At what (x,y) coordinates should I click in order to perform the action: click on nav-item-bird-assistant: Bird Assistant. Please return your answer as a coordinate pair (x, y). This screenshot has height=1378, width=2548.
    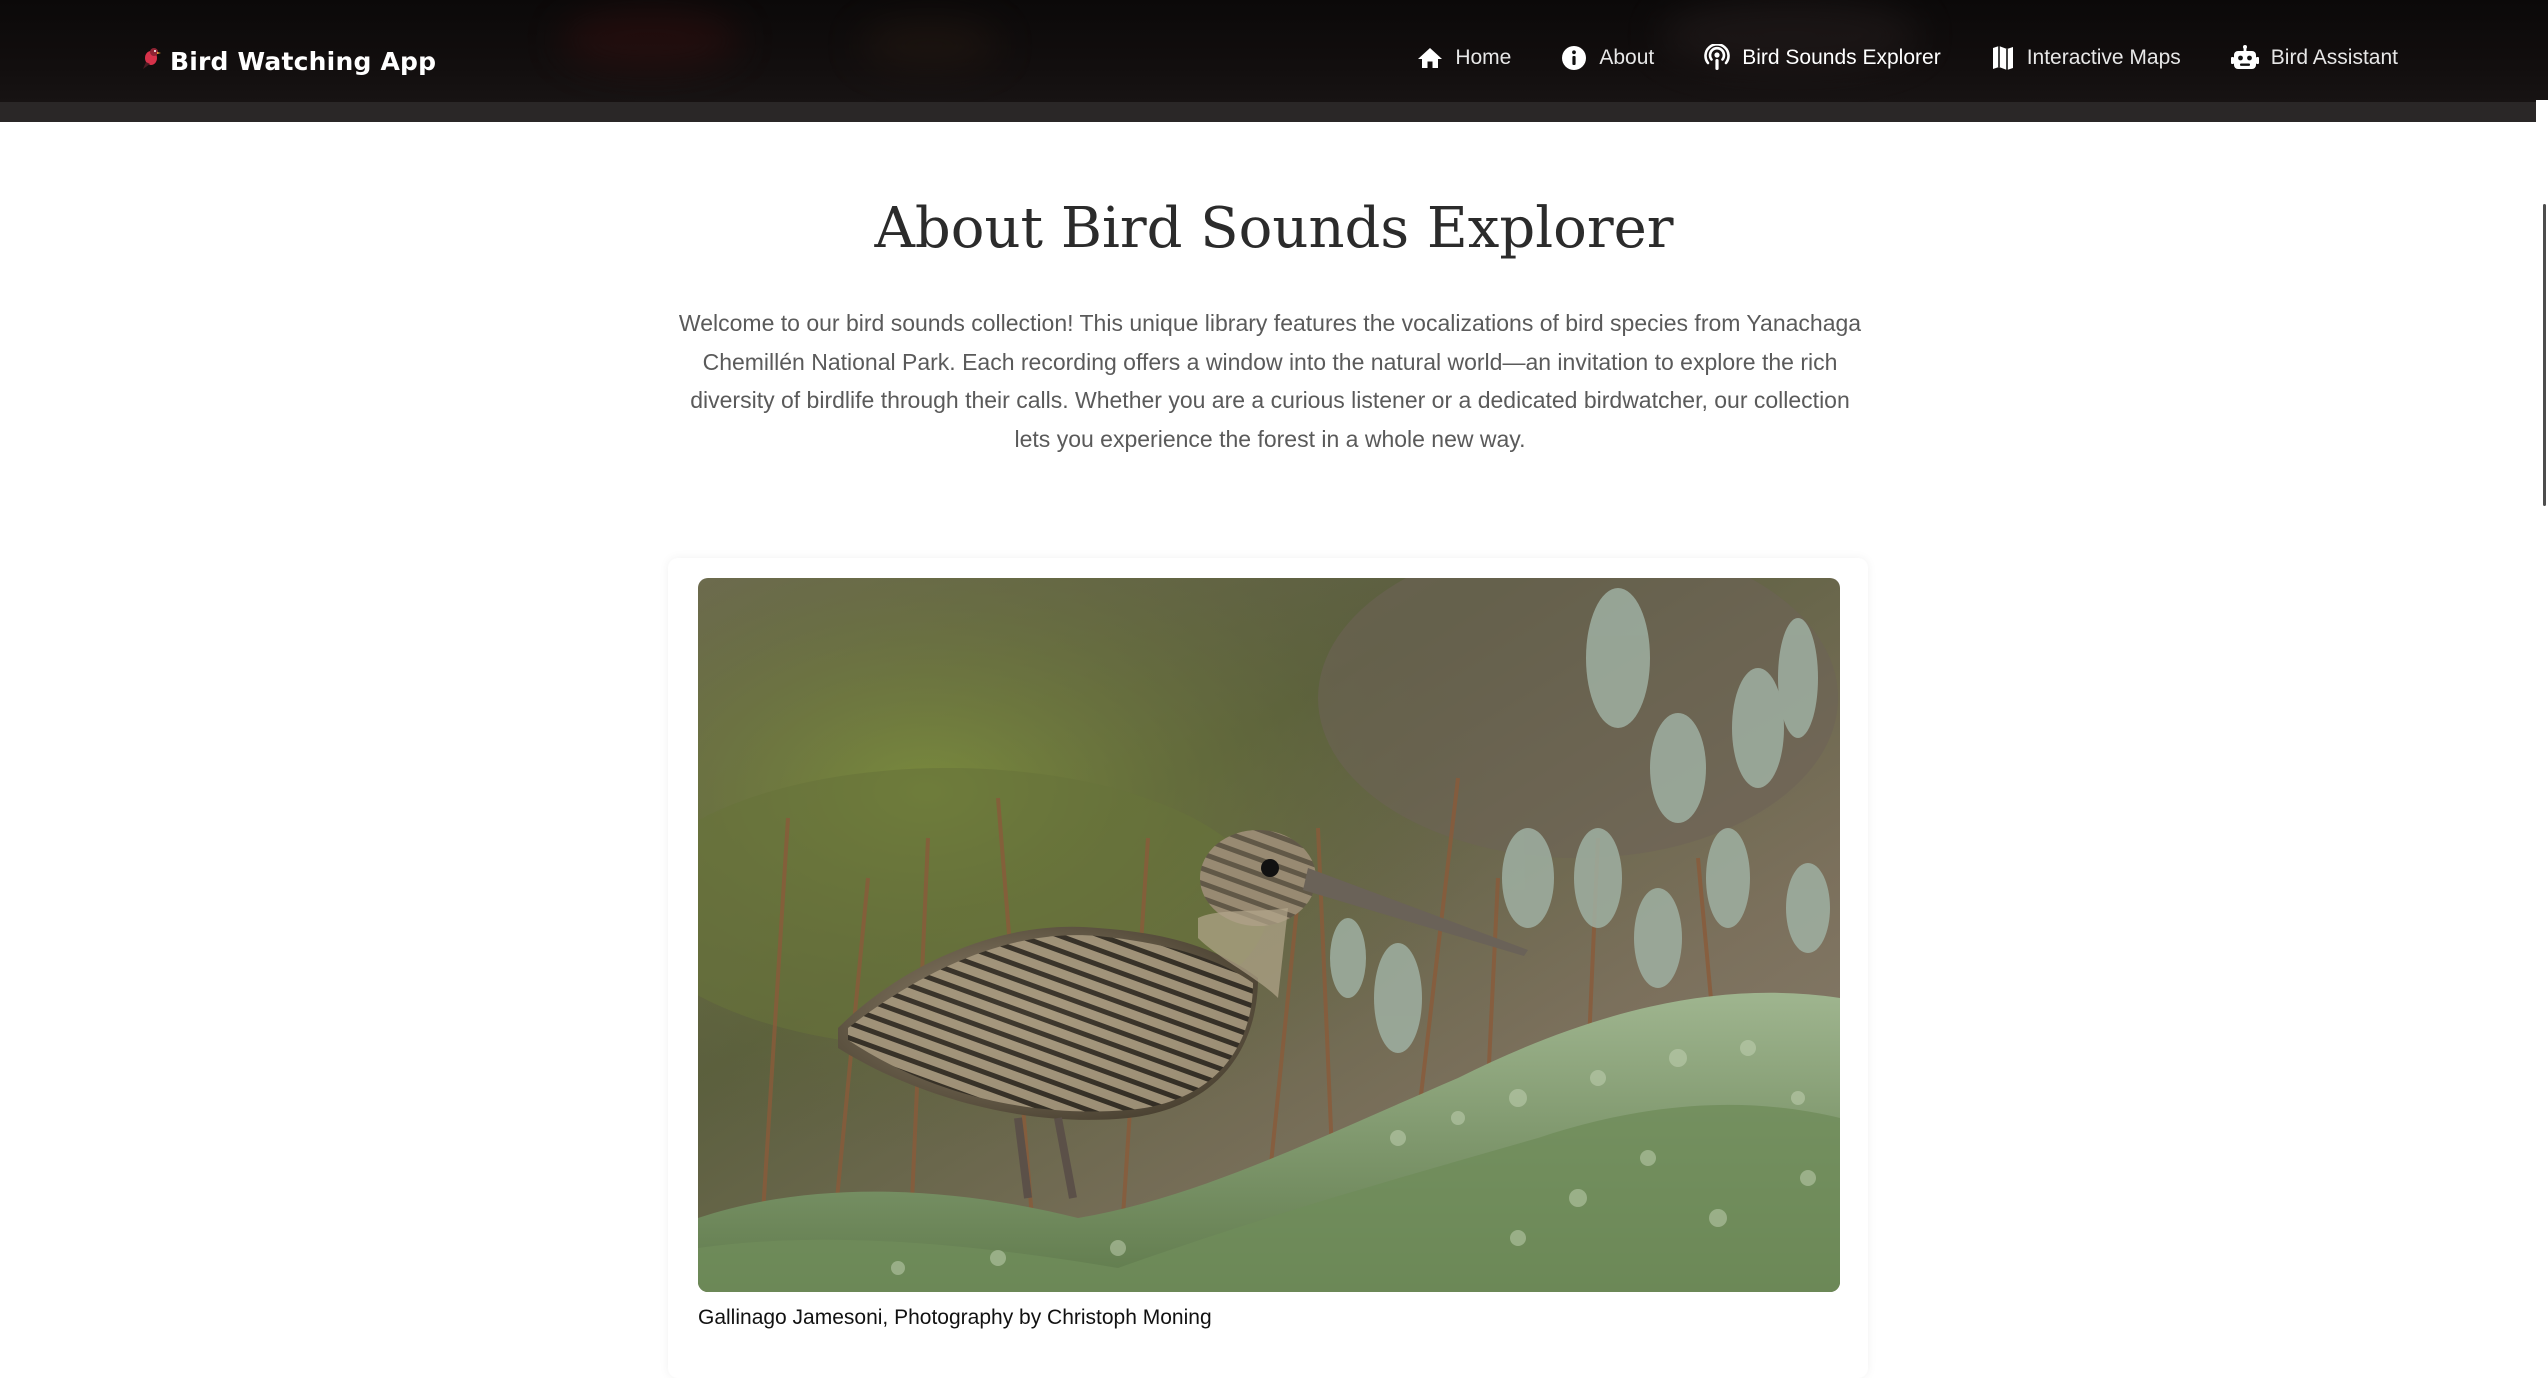
    Looking at the image, I should click on (2314, 58).